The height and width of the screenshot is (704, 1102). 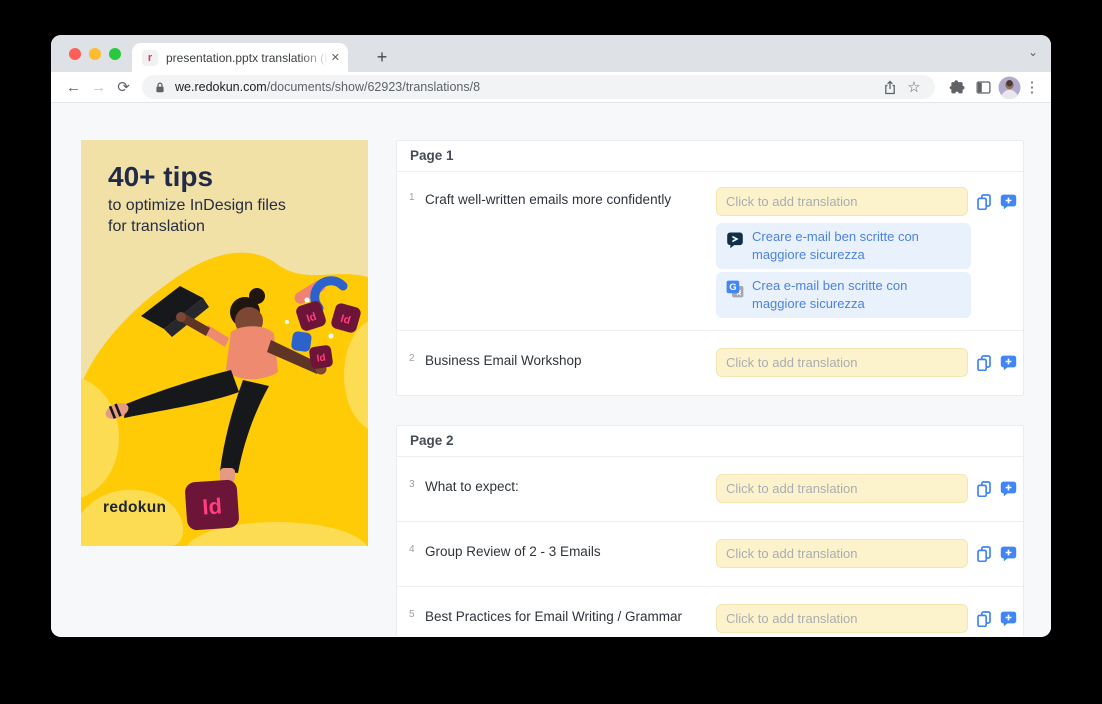 What do you see at coordinates (735, 240) in the screenshot?
I see `deepl-icon` at bounding box center [735, 240].